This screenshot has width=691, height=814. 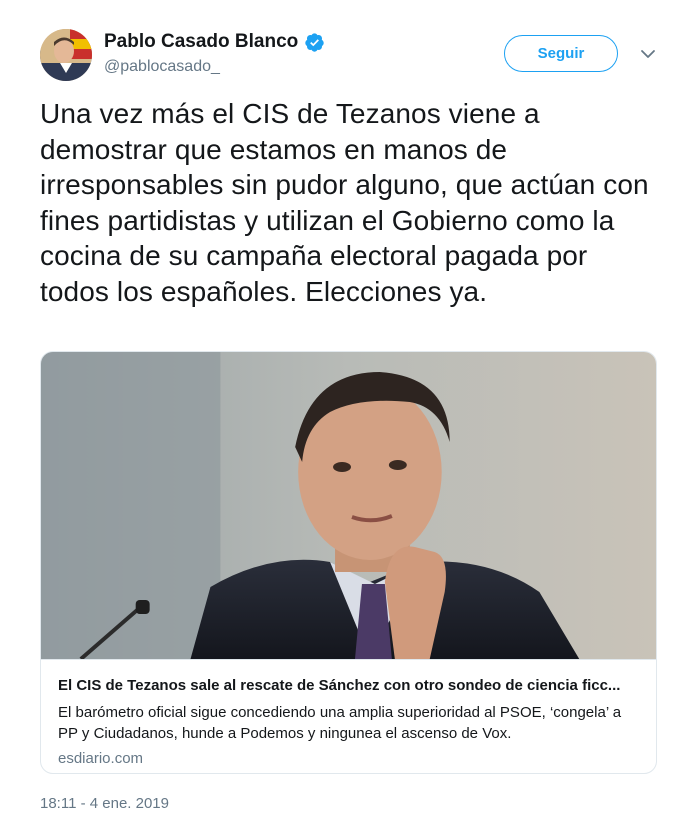 I want to click on author-display-name-row: Pablo Casado Blanco, so click(x=214, y=42).